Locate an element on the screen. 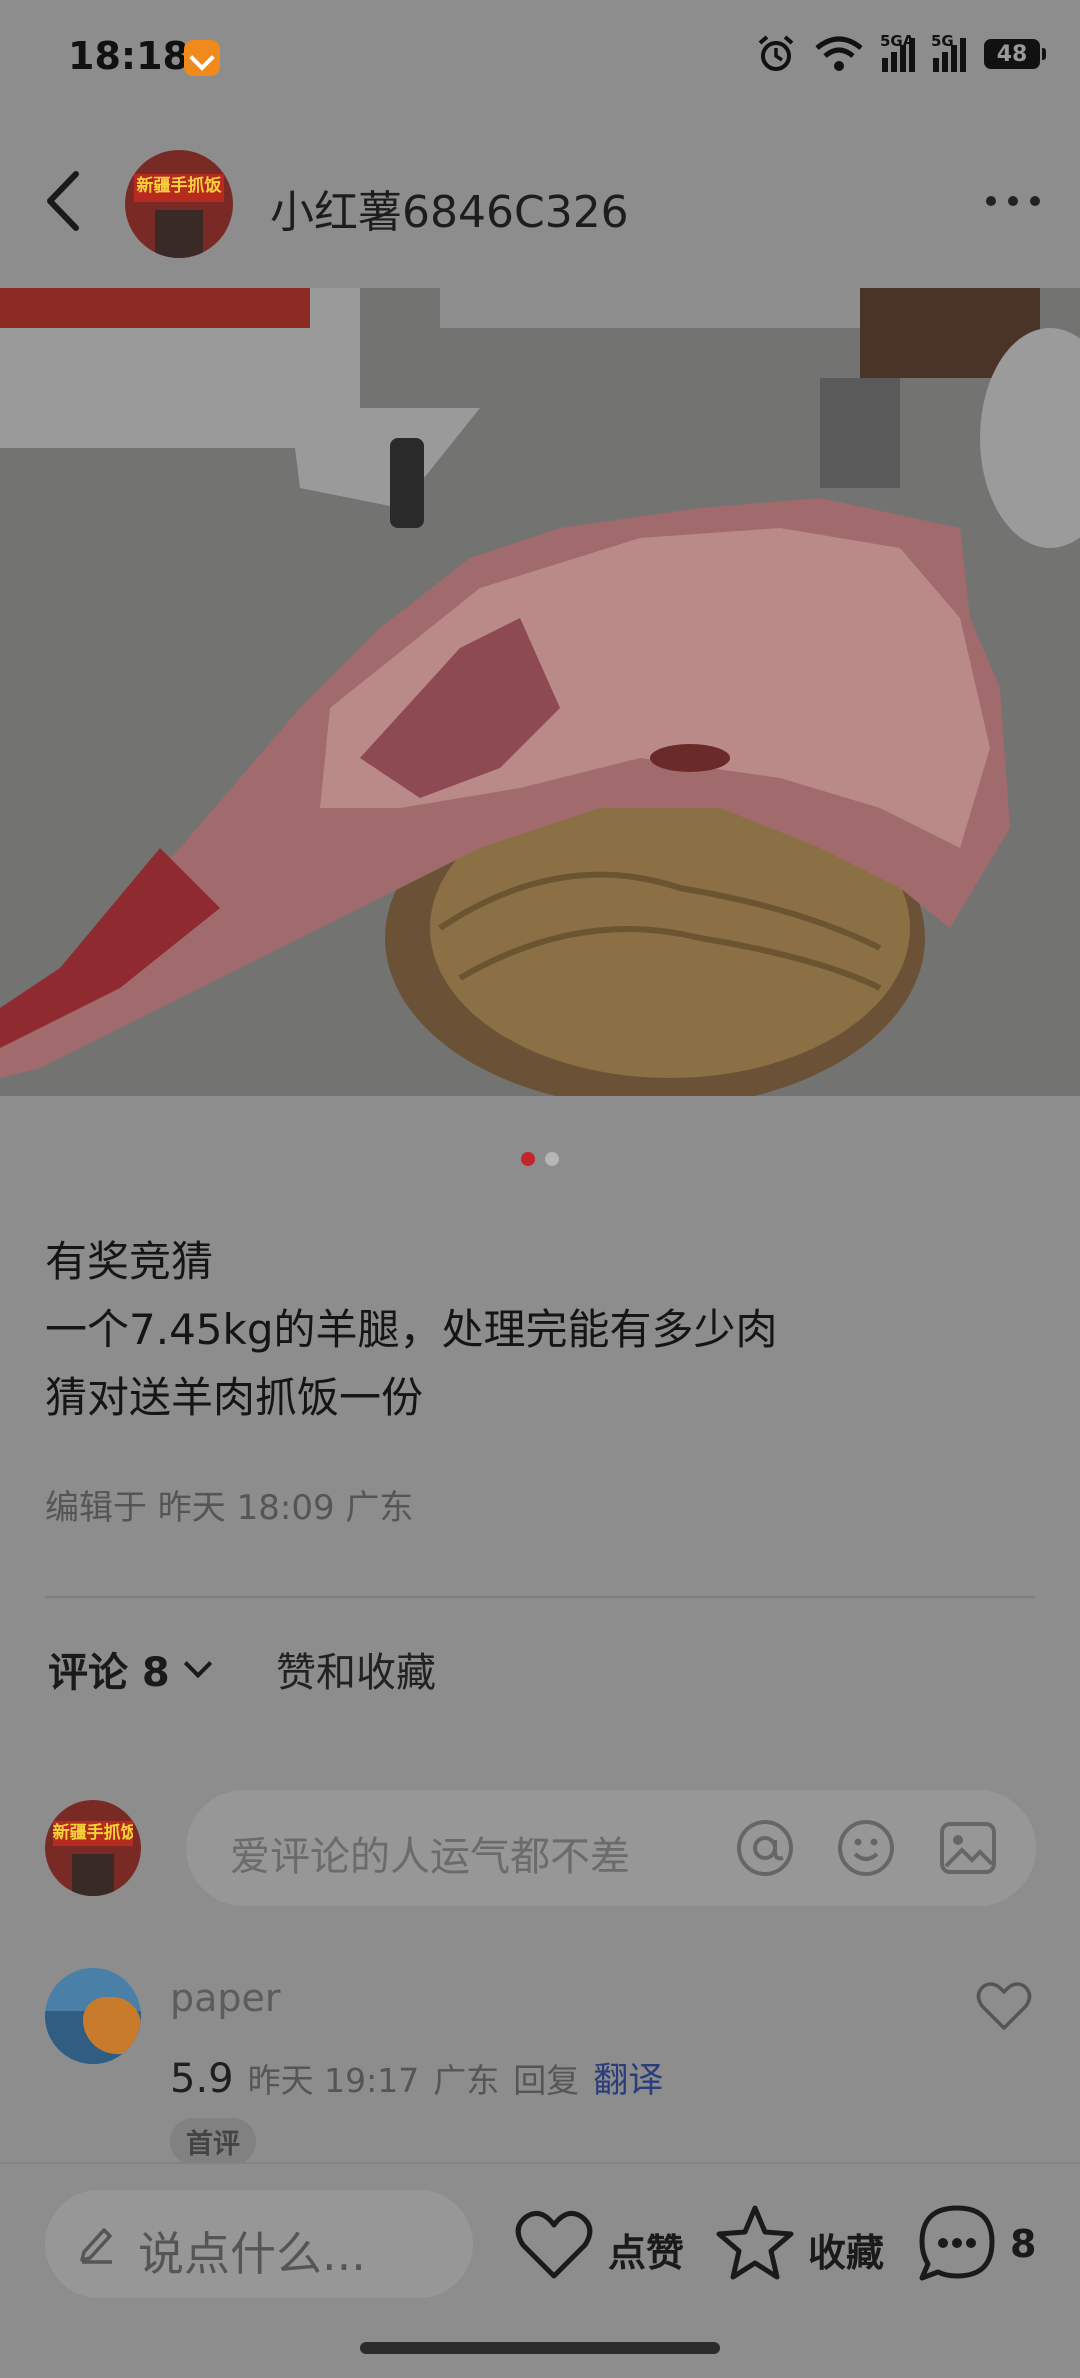  battery-level: 48 is located at coordinates (1012, 54).